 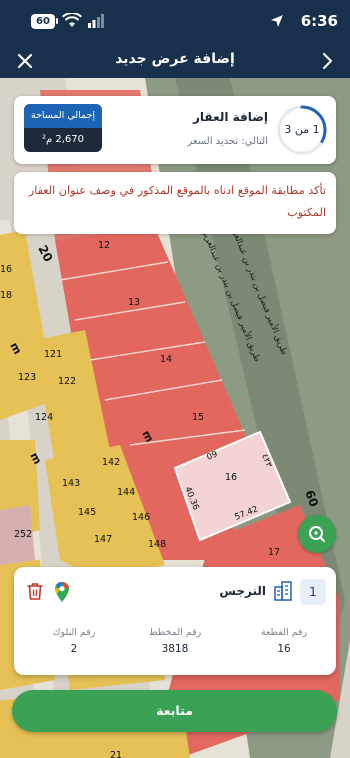 What do you see at coordinates (175, 649) in the screenshot?
I see `plan-number-value: 3818` at bounding box center [175, 649].